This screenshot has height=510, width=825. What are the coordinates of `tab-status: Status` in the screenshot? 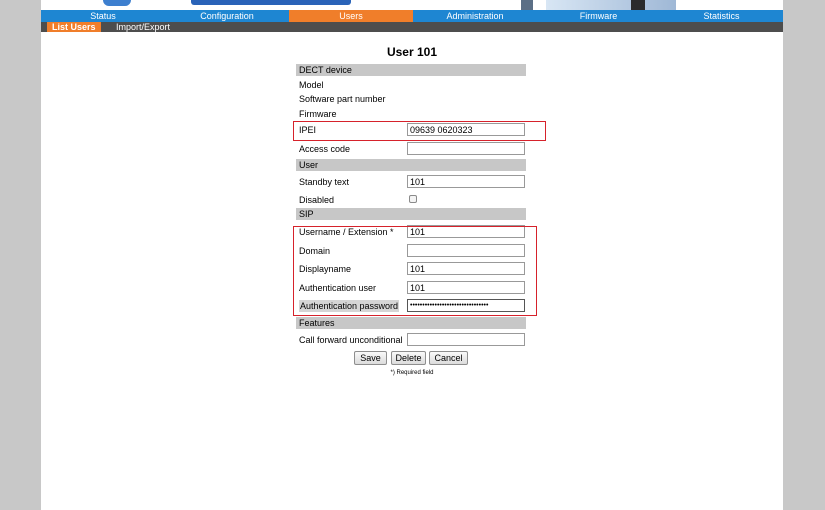 It's located at (103, 16).